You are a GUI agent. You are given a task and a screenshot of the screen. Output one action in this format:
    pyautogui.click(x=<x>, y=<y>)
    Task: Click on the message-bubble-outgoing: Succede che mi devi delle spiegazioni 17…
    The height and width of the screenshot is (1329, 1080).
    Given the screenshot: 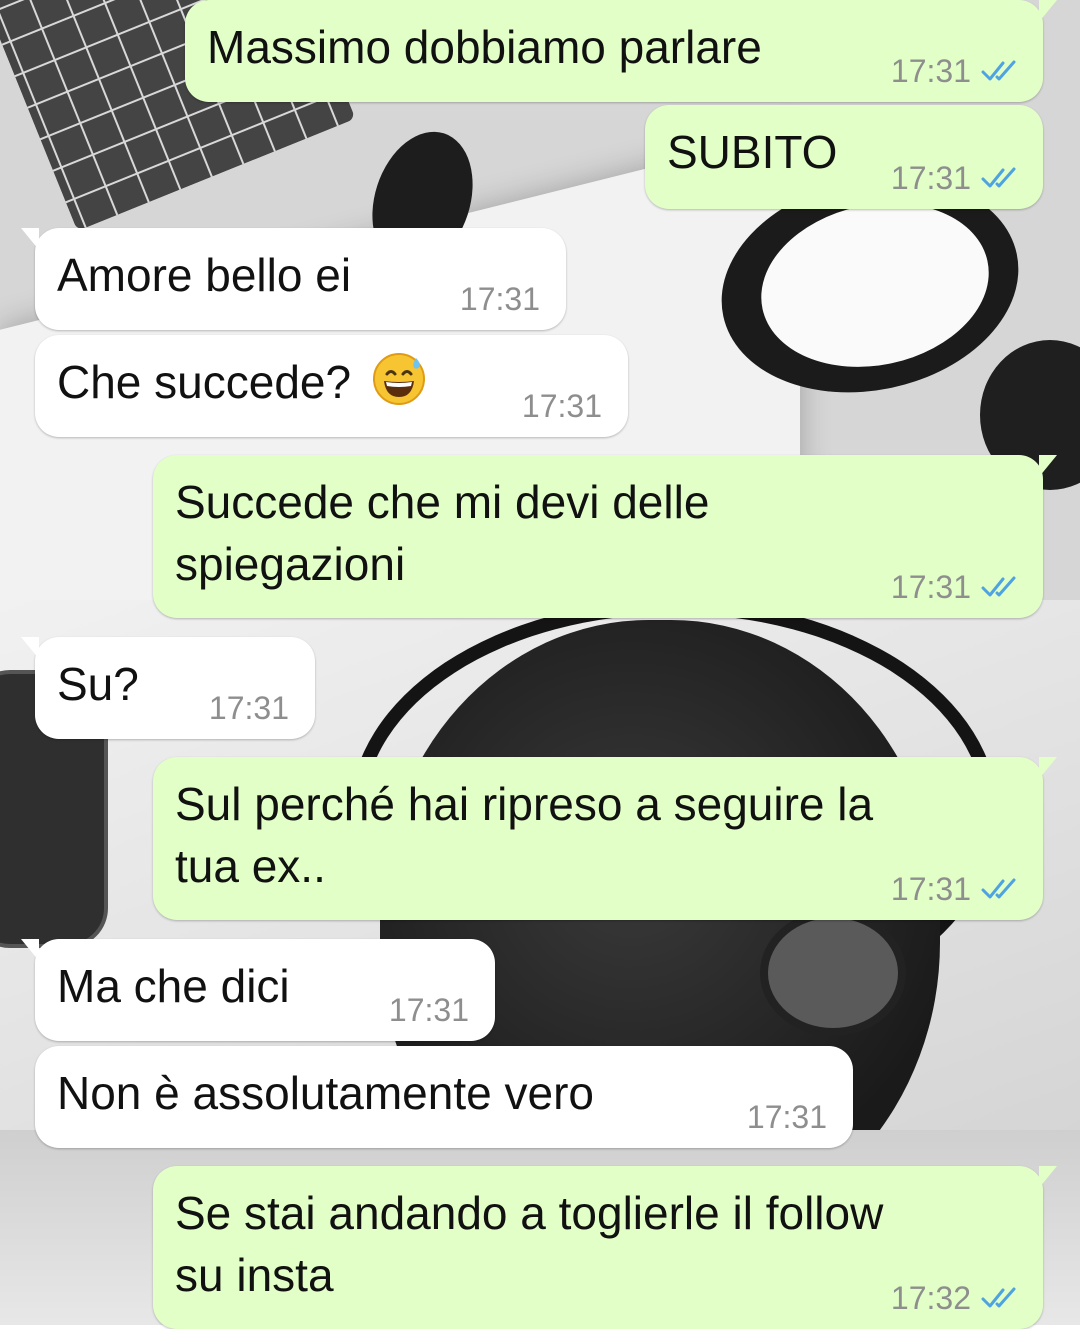 What is the action you would take?
    pyautogui.click(x=605, y=536)
    